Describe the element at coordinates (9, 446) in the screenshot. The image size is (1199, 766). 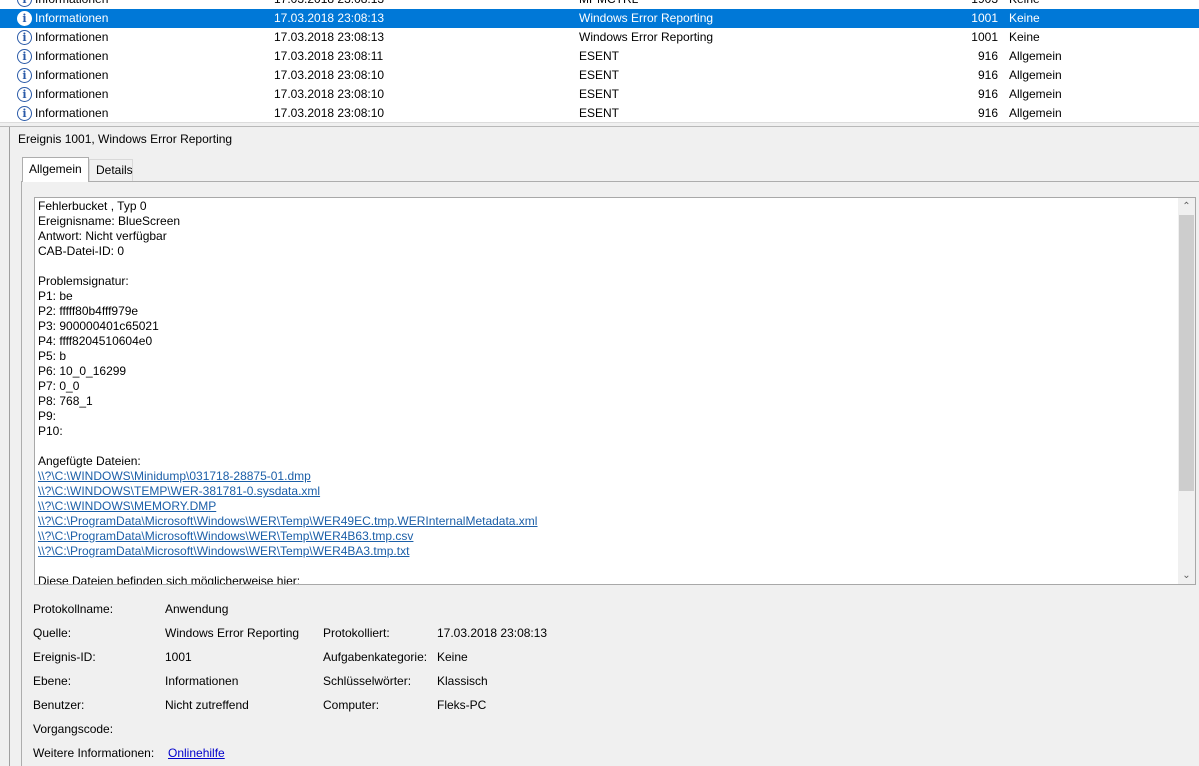
I see `pane-left-border` at that location.